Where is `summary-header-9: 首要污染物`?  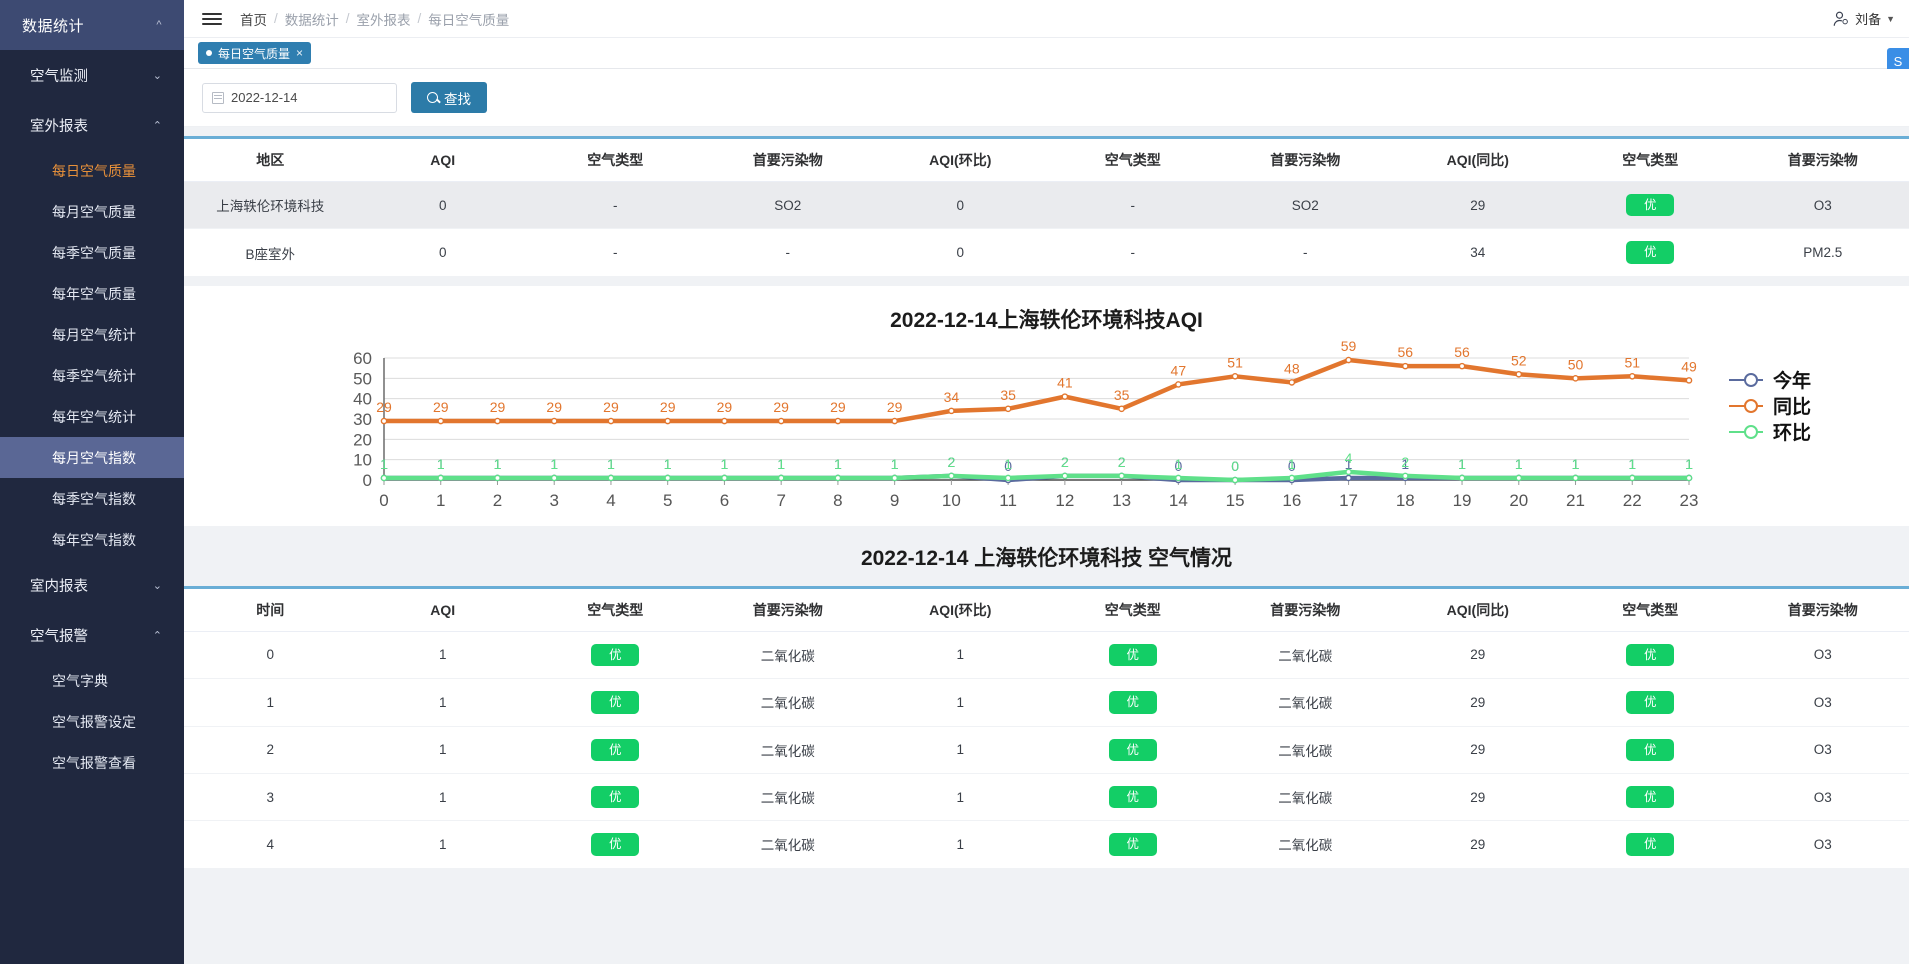 summary-header-9: 首要污染物 is located at coordinates (1822, 159).